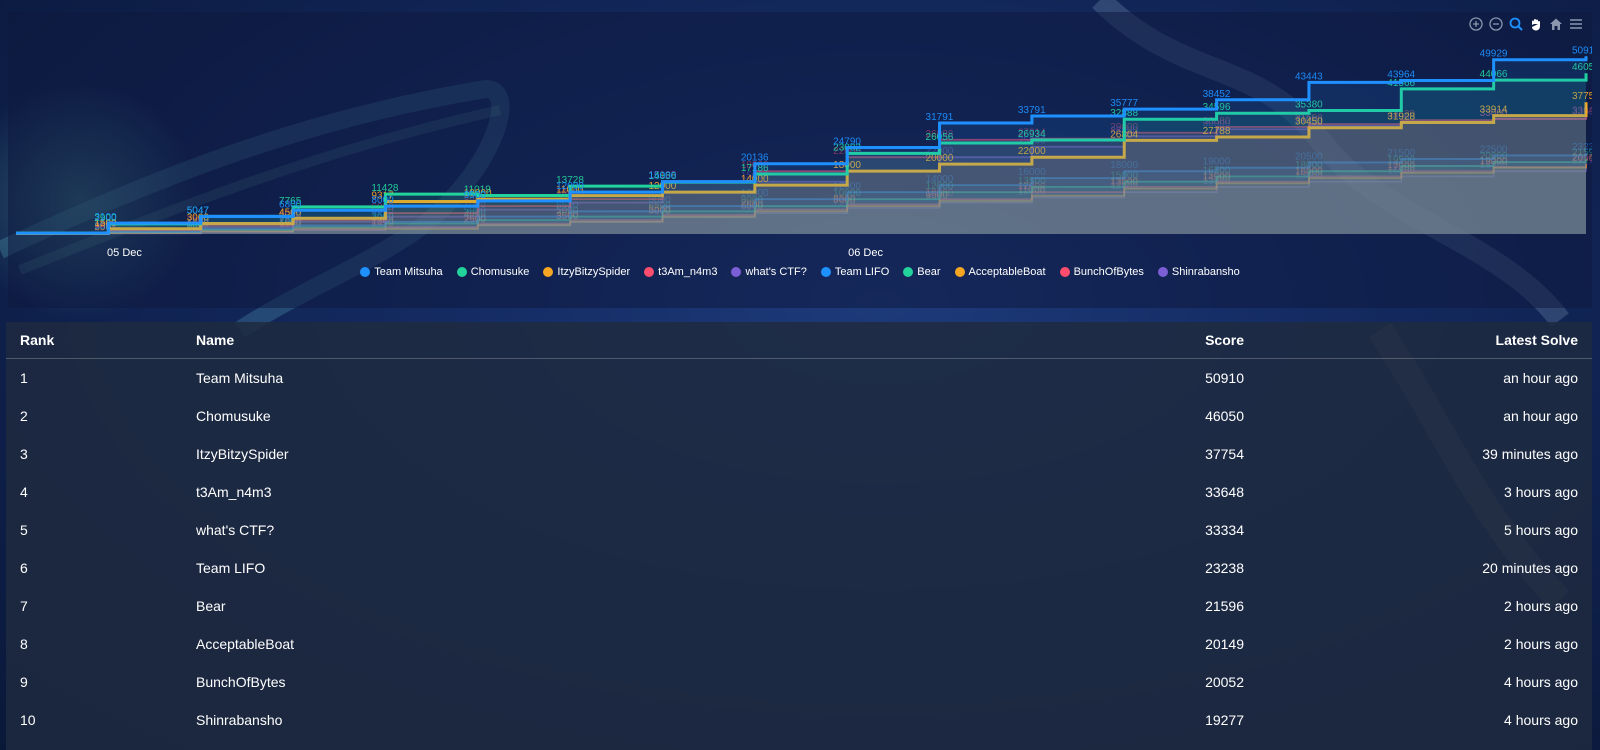 The width and height of the screenshot is (1600, 750). I want to click on latest-solve-cell: 3 hours ago, so click(1541, 492).